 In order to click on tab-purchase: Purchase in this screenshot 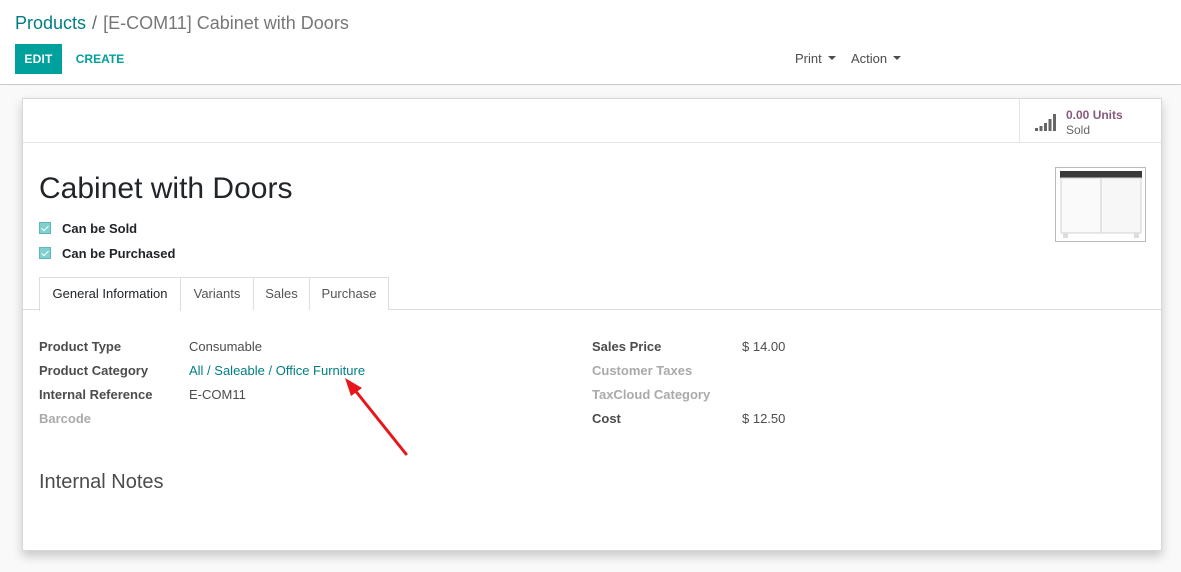, I will do `click(349, 293)`.